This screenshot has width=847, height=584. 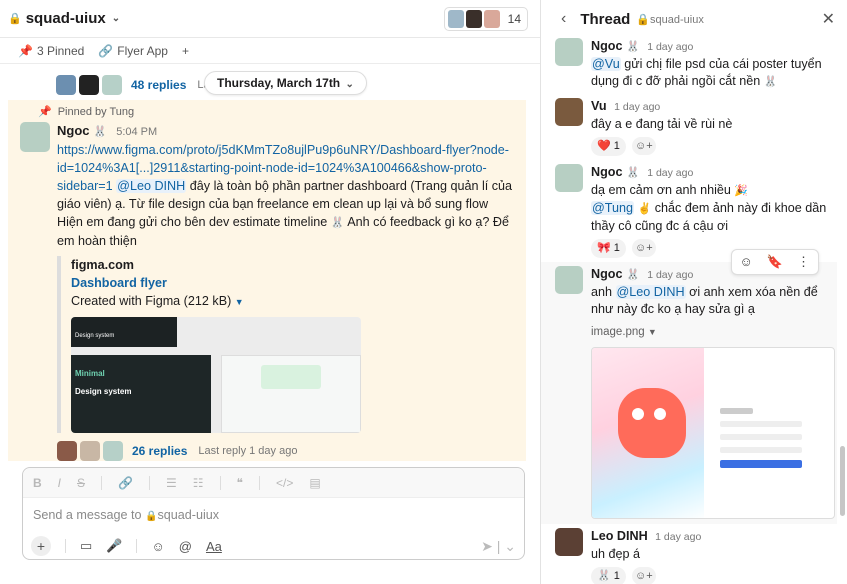 I want to click on code-icon: </>, so click(x=284, y=483).